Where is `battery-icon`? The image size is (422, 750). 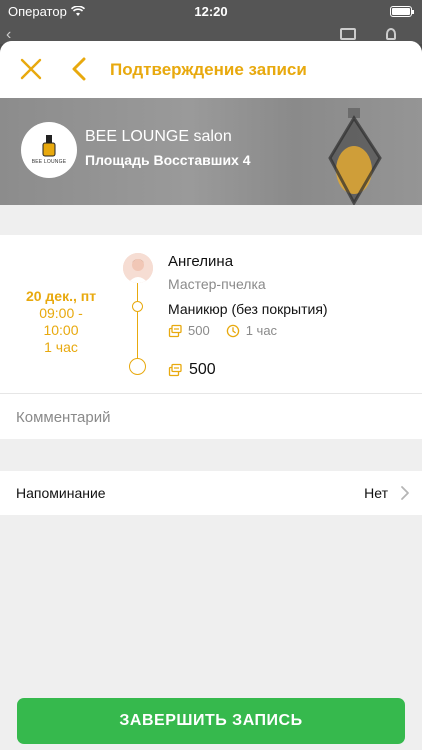 battery-icon is located at coordinates (402, 11).